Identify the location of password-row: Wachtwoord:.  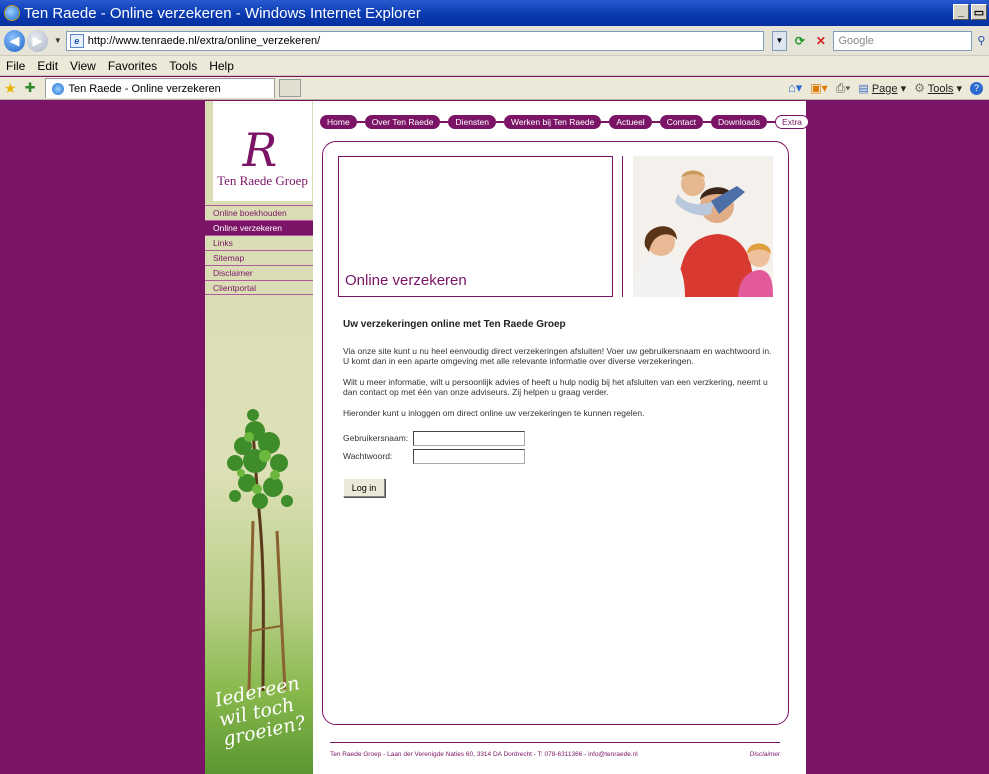
(558, 456).